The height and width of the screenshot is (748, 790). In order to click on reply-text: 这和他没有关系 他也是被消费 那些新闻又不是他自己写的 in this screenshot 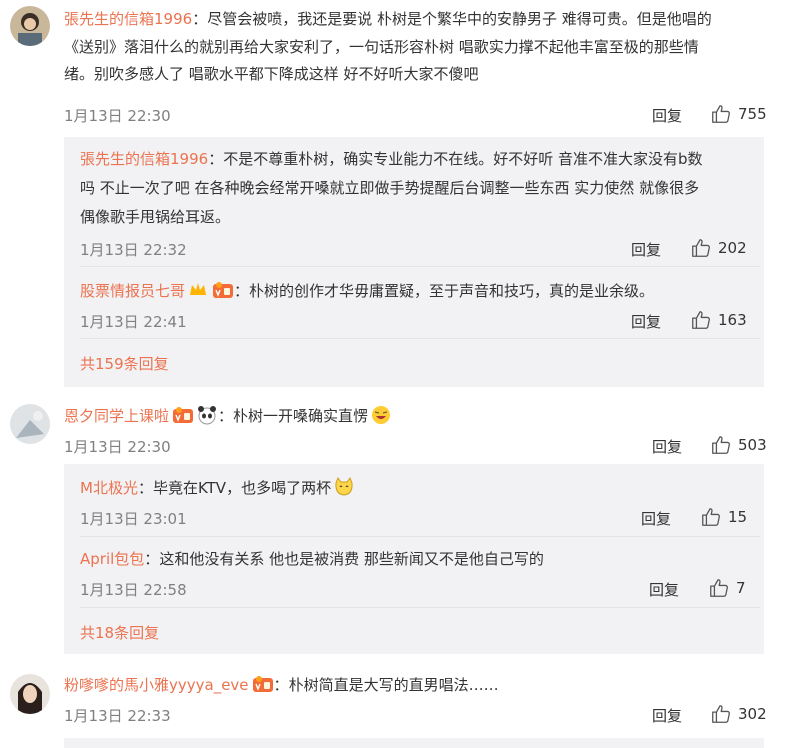, I will do `click(351, 559)`.